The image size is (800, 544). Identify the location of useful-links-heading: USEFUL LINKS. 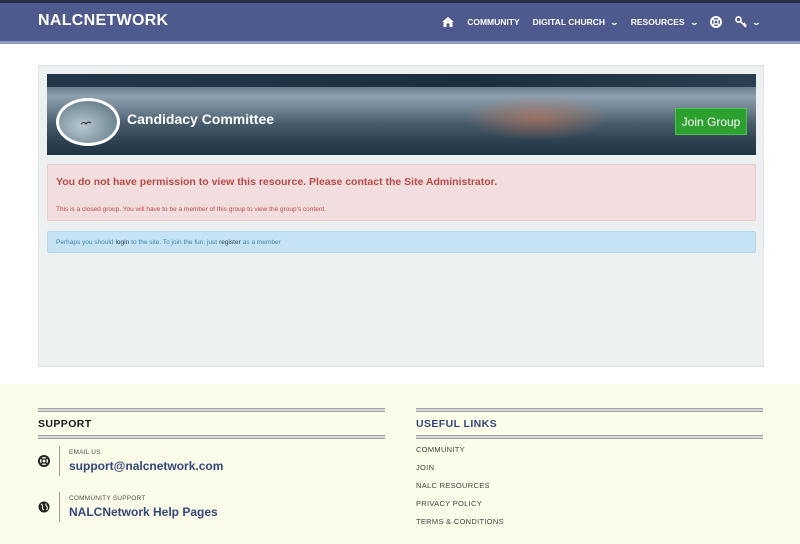
(457, 424).